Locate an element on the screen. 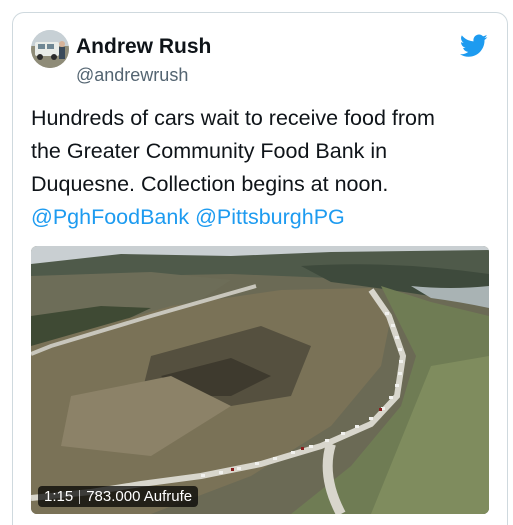 This screenshot has width=513, height=525. video-info-badge: 1:15 783.000 Aufrufe is located at coordinates (118, 496).